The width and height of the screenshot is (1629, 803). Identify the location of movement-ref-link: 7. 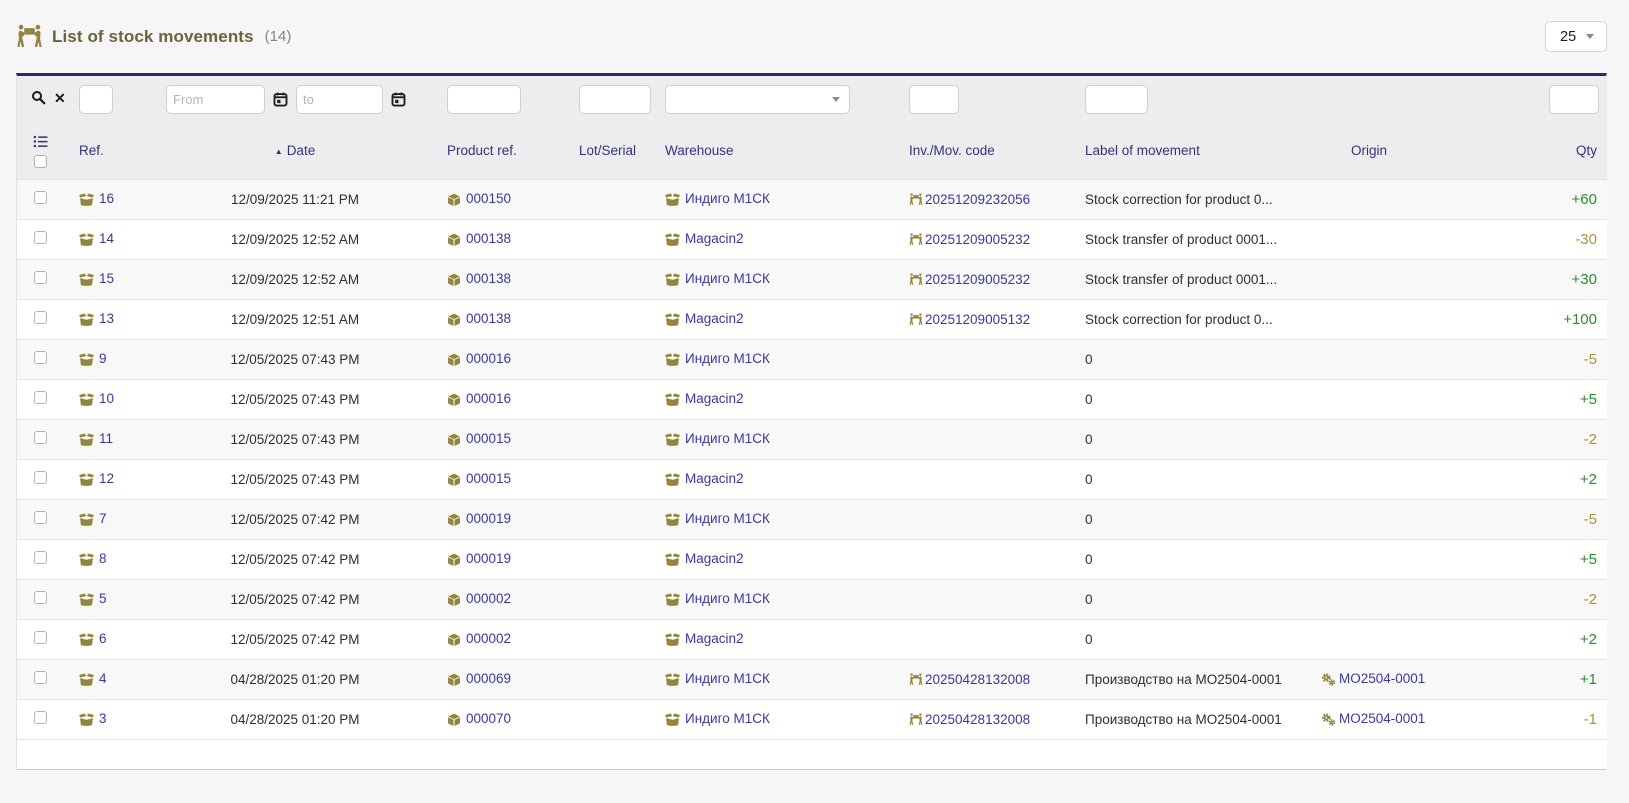
(103, 518).